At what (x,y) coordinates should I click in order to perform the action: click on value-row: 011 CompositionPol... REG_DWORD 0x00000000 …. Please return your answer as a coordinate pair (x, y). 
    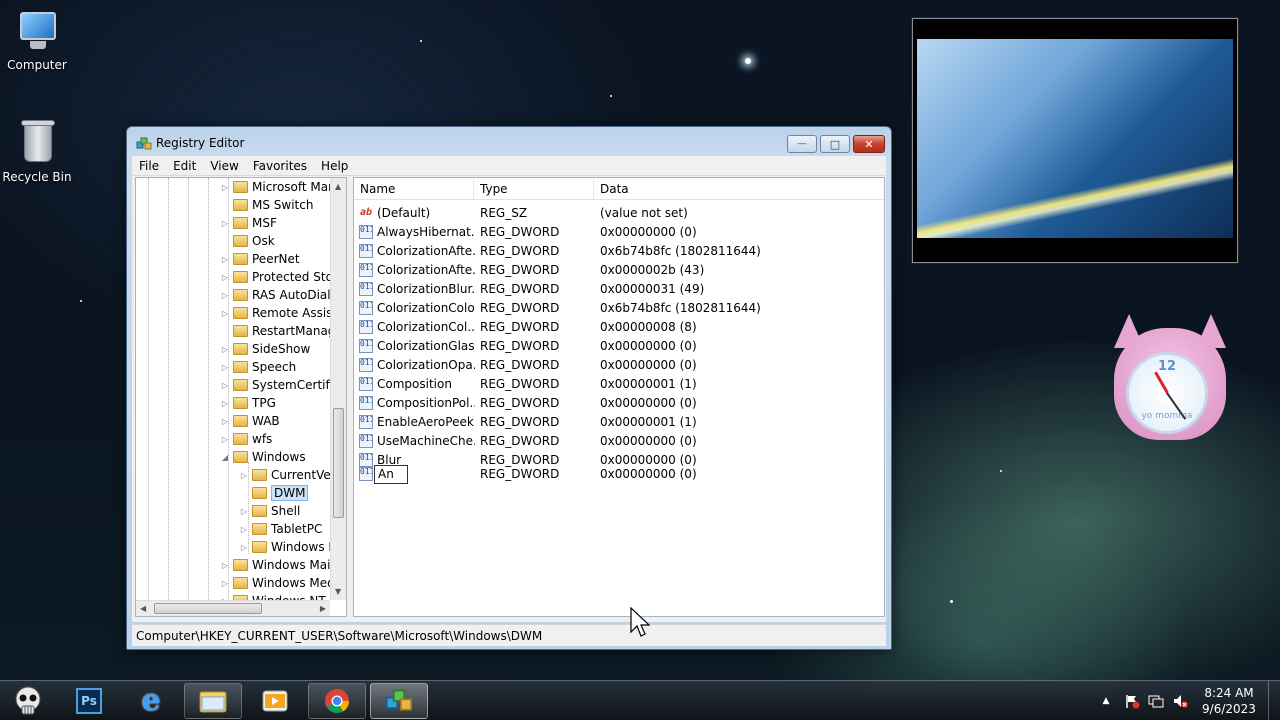
    Looking at the image, I should click on (619, 403).